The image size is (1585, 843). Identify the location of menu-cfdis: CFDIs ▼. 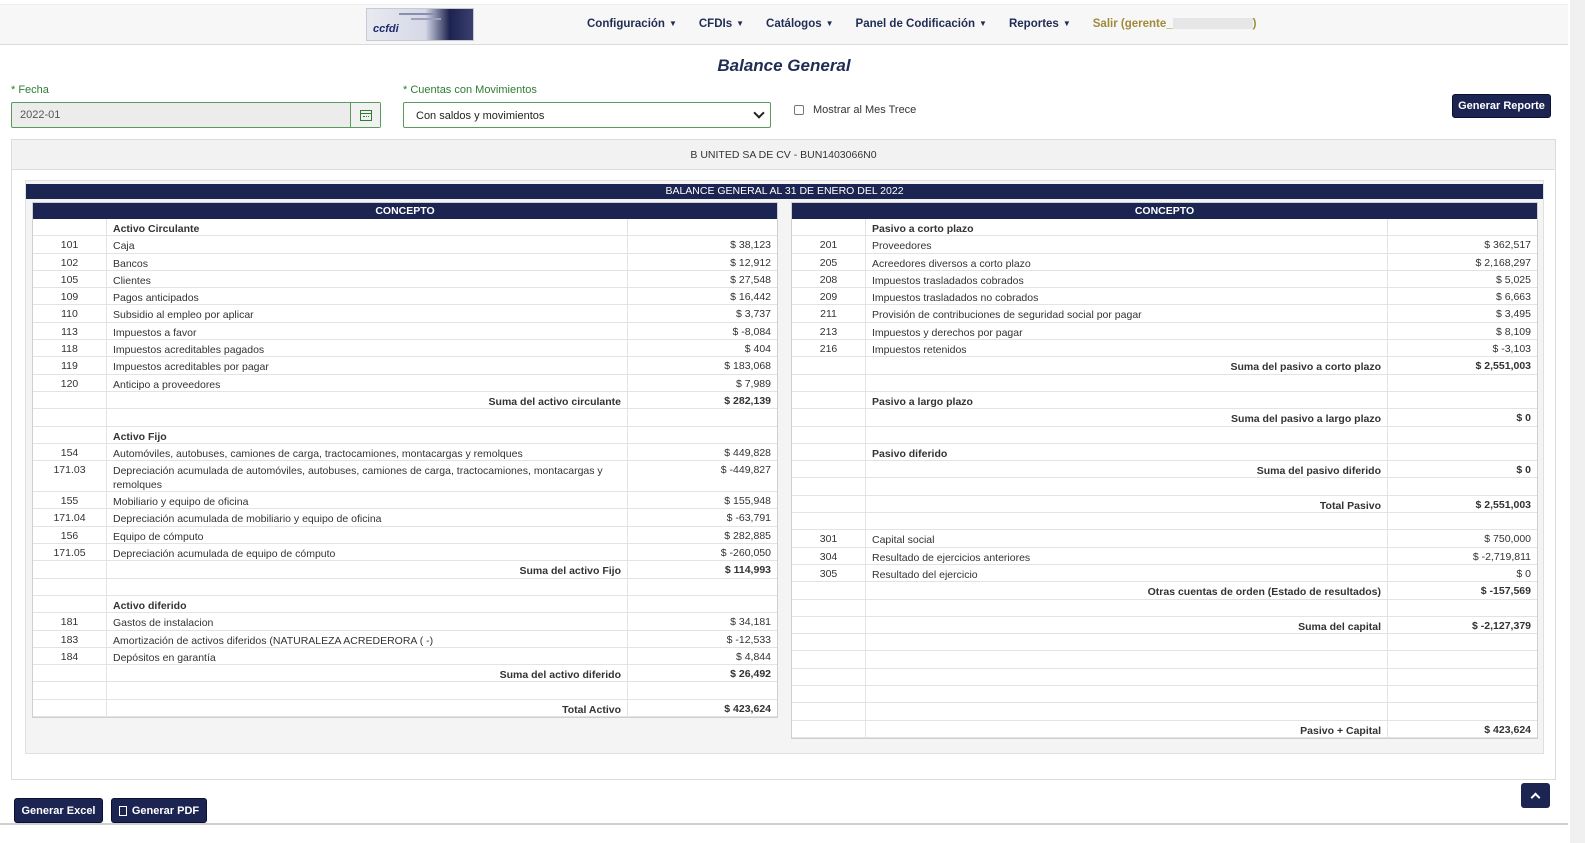
(721, 24).